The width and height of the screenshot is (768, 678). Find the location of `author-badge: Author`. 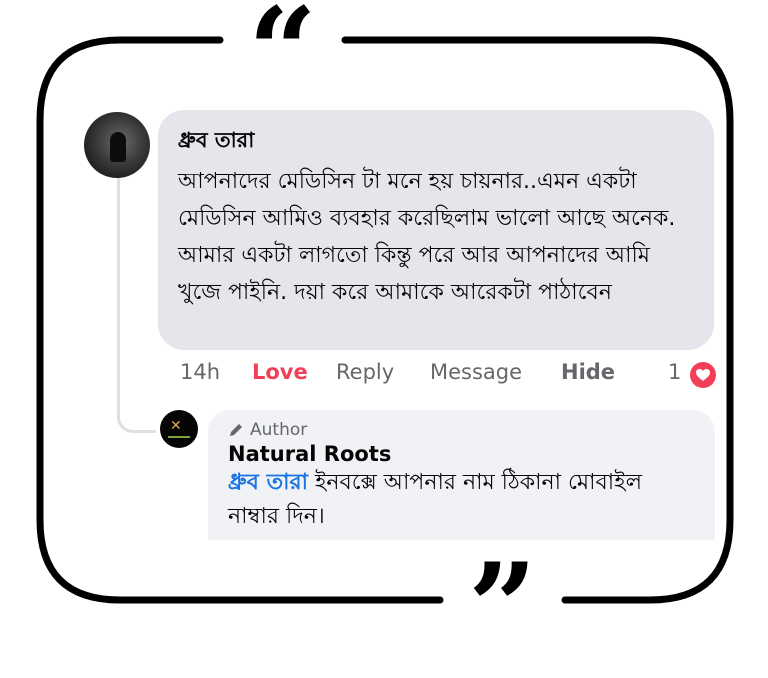

author-badge: Author is located at coordinates (461, 430).